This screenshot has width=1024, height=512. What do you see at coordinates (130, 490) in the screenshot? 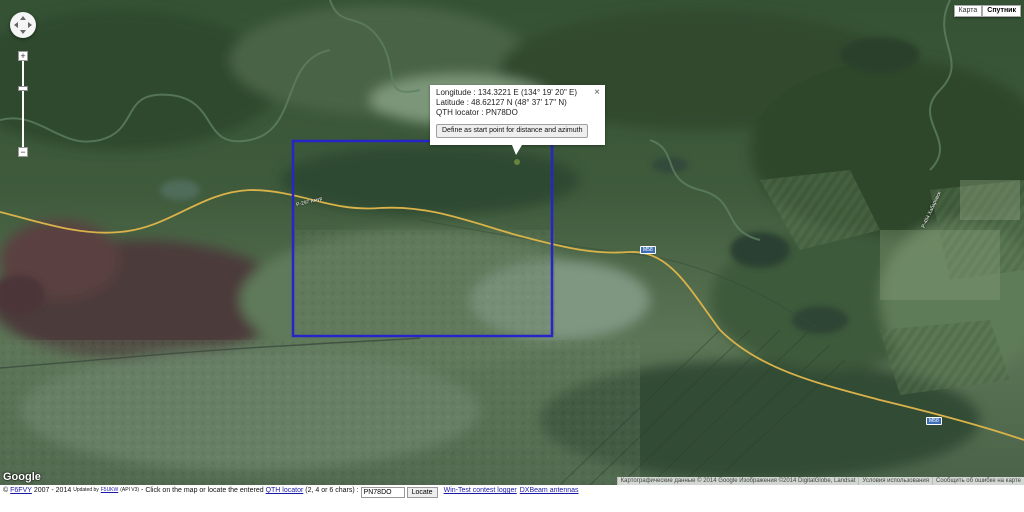
I see `api-version-text: (API V3)` at bounding box center [130, 490].